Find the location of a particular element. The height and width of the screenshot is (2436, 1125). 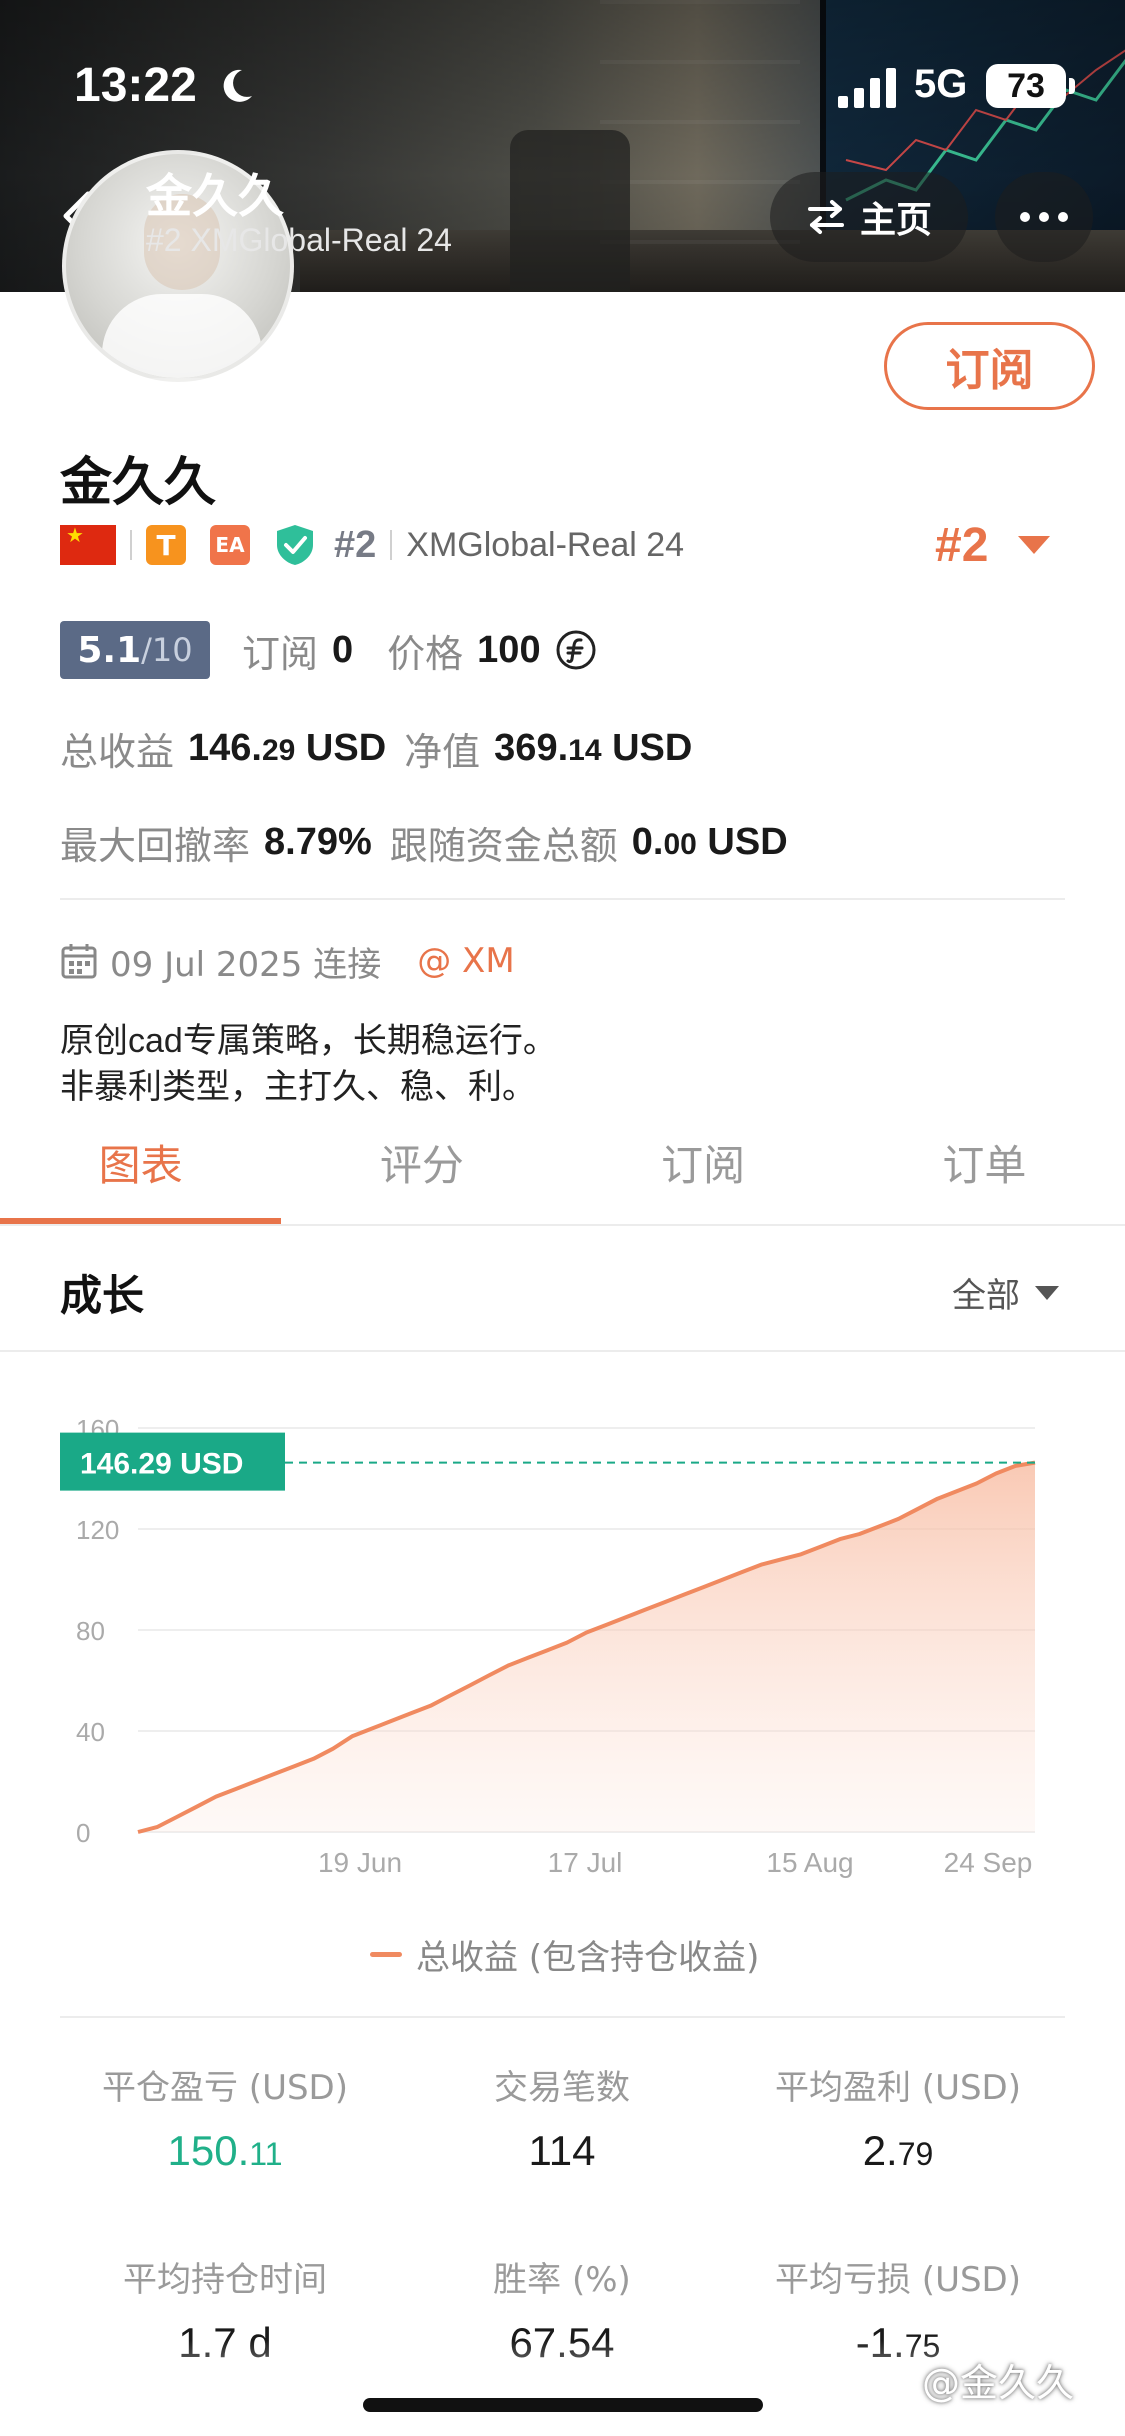

price-label: 价格 is located at coordinates (425, 653).